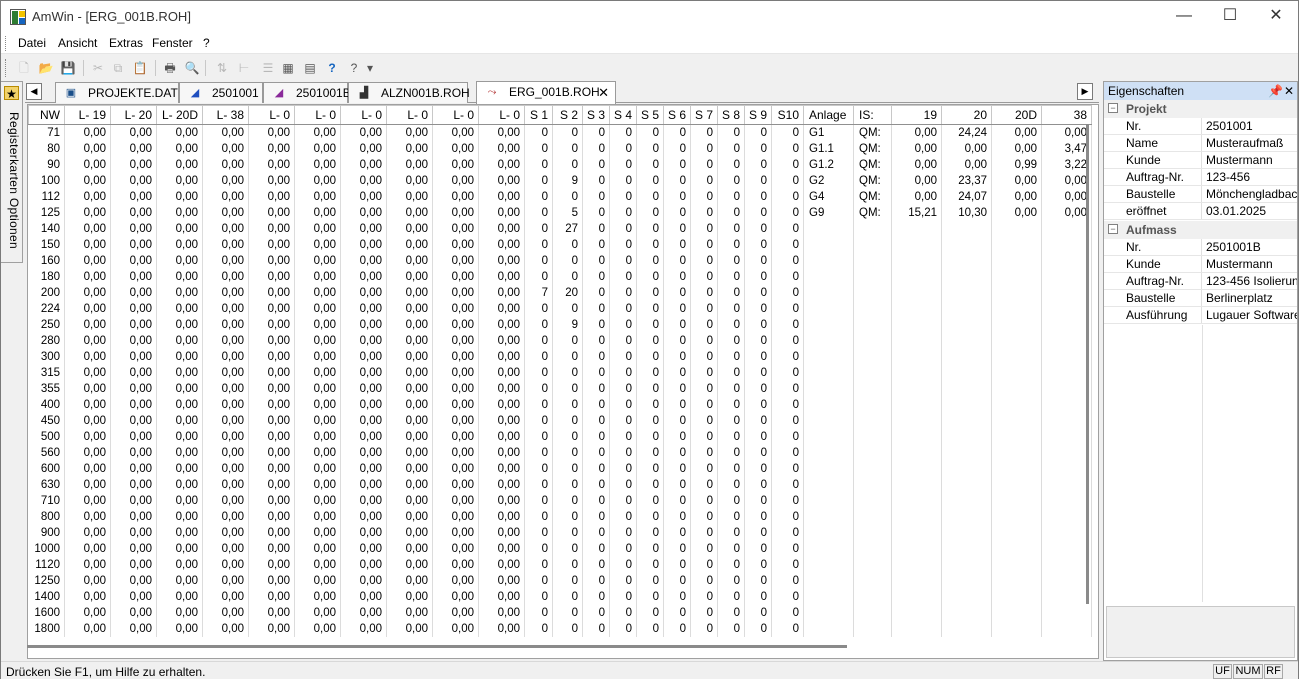 This screenshot has height=679, width=1299. Describe the element at coordinates (1066, 115) in the screenshot. I see `column-header: 38` at that location.